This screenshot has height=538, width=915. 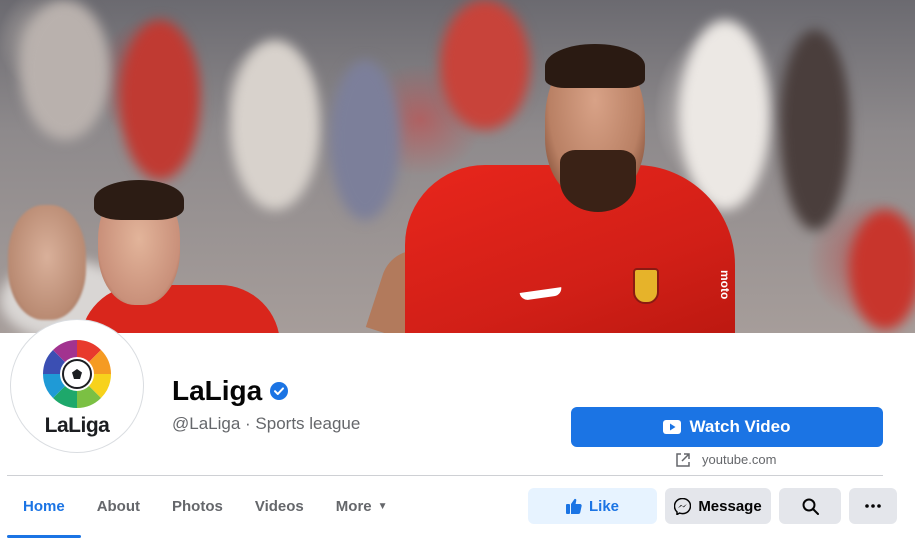 I want to click on laliga-logo-icon, so click(x=77, y=374).